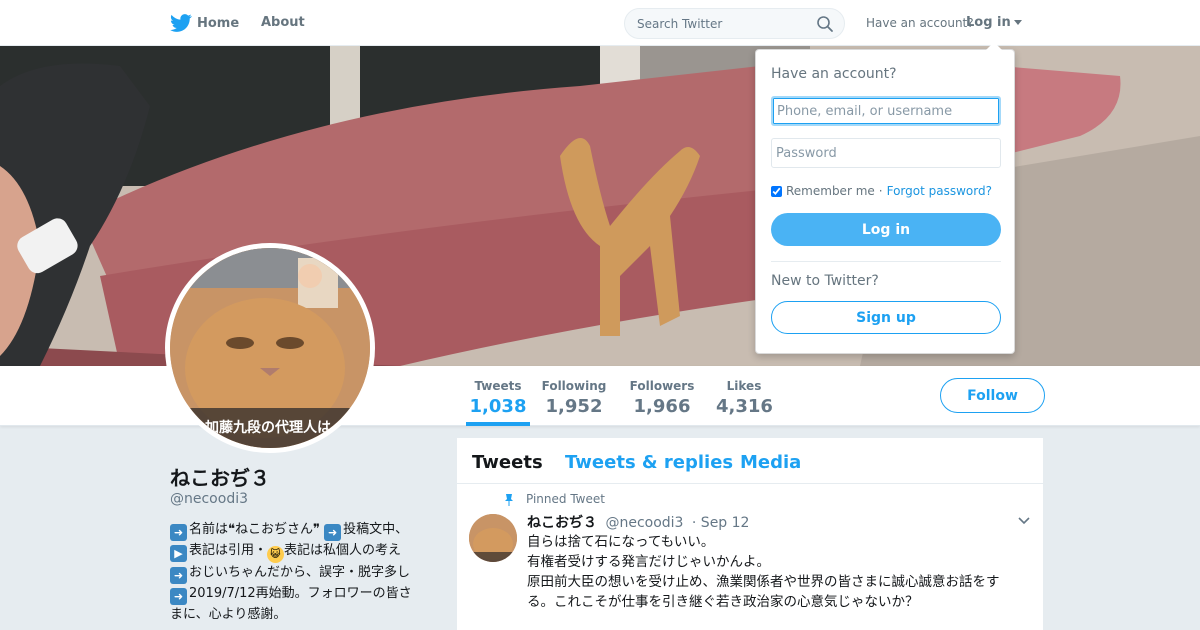 The width and height of the screenshot is (1200, 630). What do you see at coordinates (886, 229) in the screenshot?
I see `login-button: Log in` at bounding box center [886, 229].